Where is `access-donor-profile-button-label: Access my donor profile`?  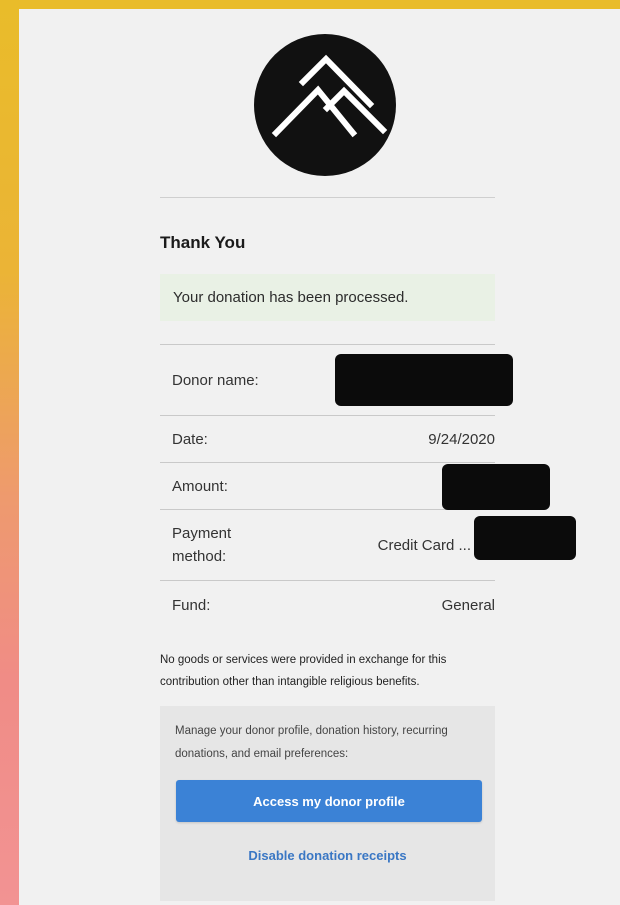 access-donor-profile-button-label: Access my donor profile is located at coordinates (329, 801).